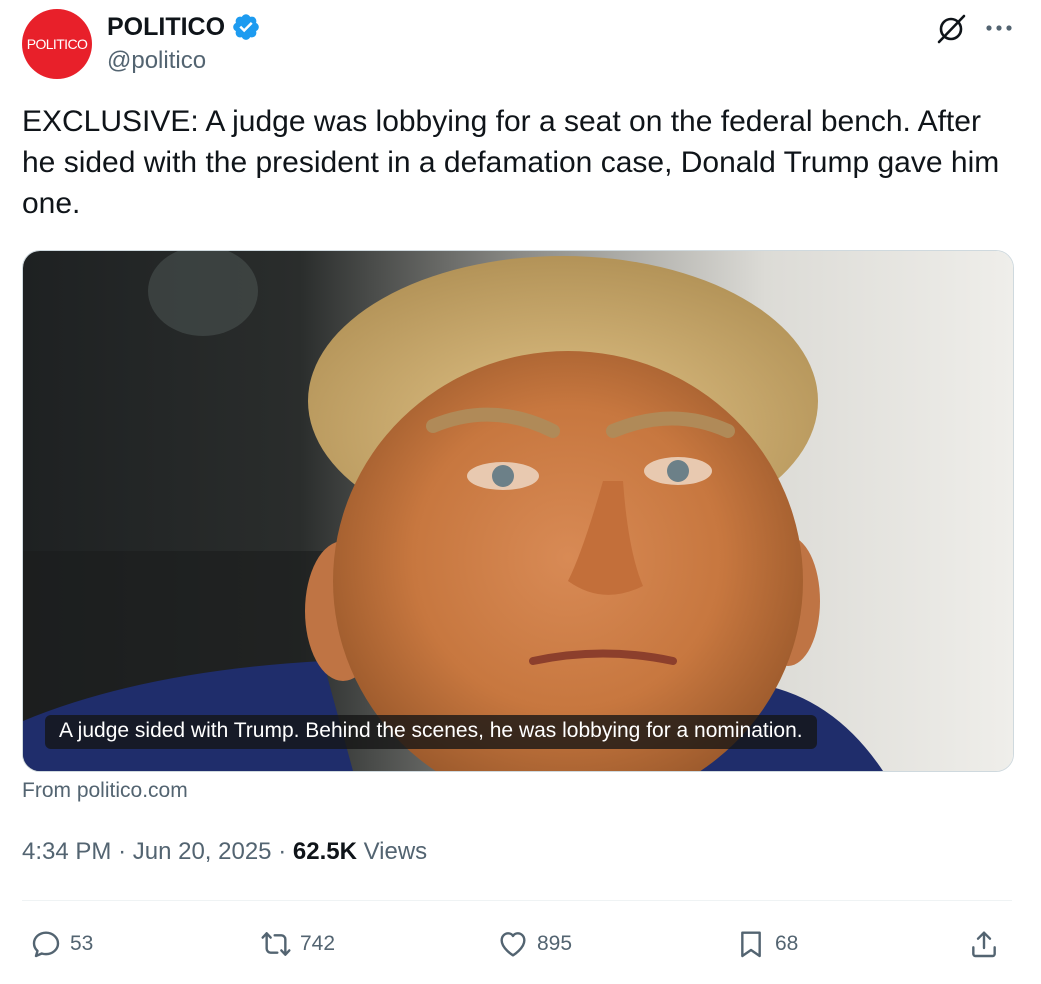 The width and height of the screenshot is (1041, 984). Describe the element at coordinates (751, 944) in the screenshot. I see `bookmark-icon` at that location.